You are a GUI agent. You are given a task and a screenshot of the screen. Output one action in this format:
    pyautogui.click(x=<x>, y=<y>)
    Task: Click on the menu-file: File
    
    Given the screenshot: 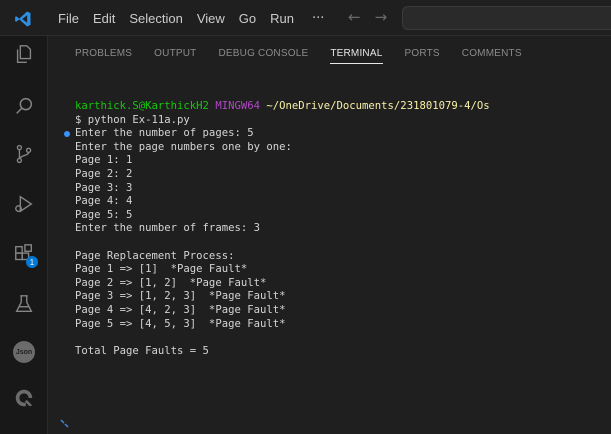 What is the action you would take?
    pyautogui.click(x=68, y=18)
    